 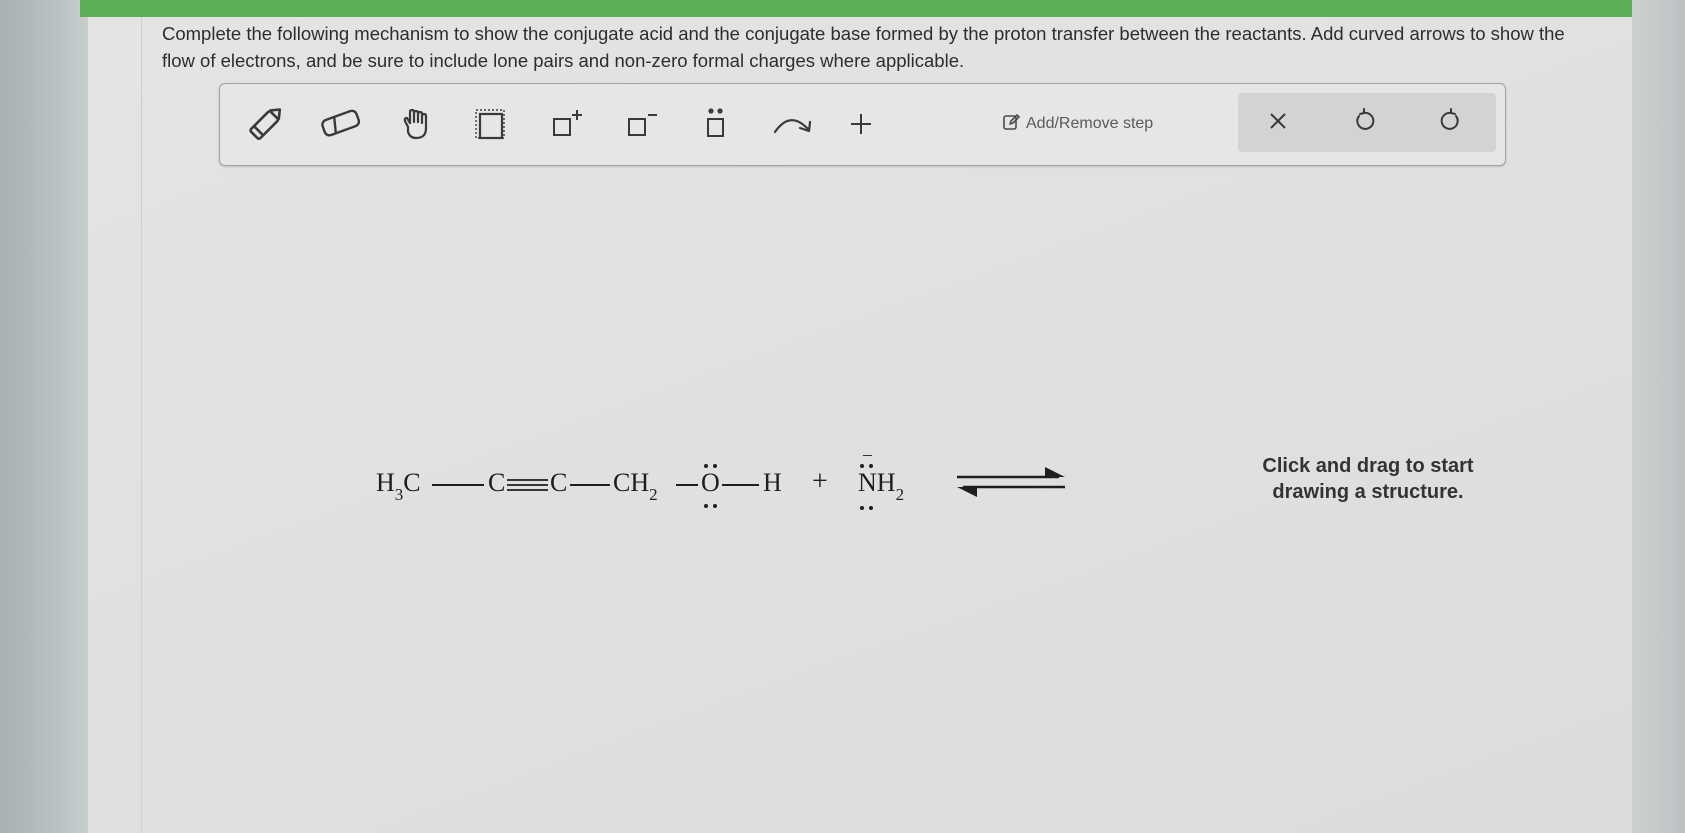 I want to click on subscript-2: 2, so click(x=900, y=494).